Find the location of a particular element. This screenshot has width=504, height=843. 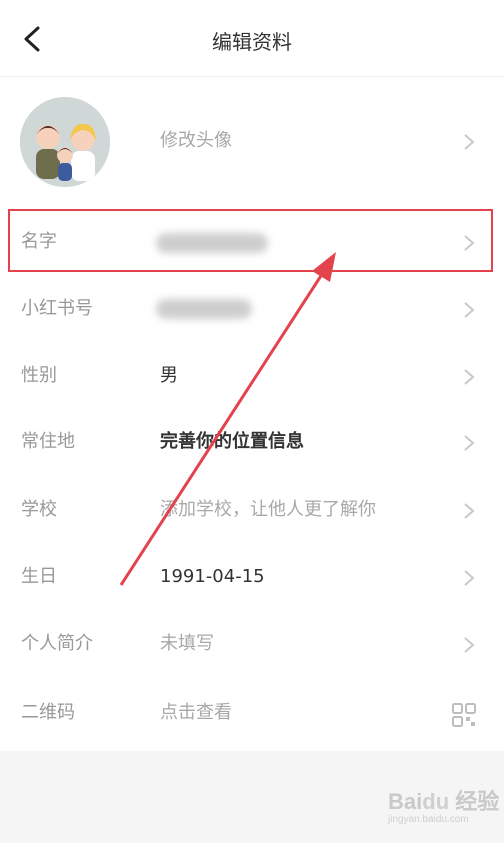

xhs-id-row: 小红书号 is located at coordinates (252, 309).